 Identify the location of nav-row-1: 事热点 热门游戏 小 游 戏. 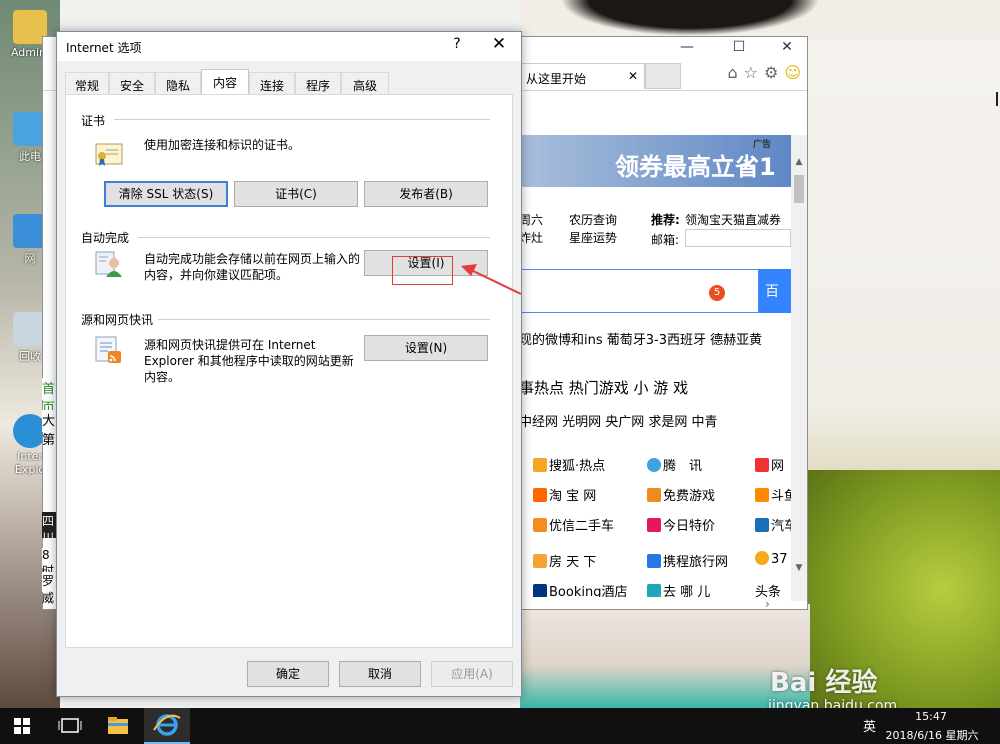
(603, 387).